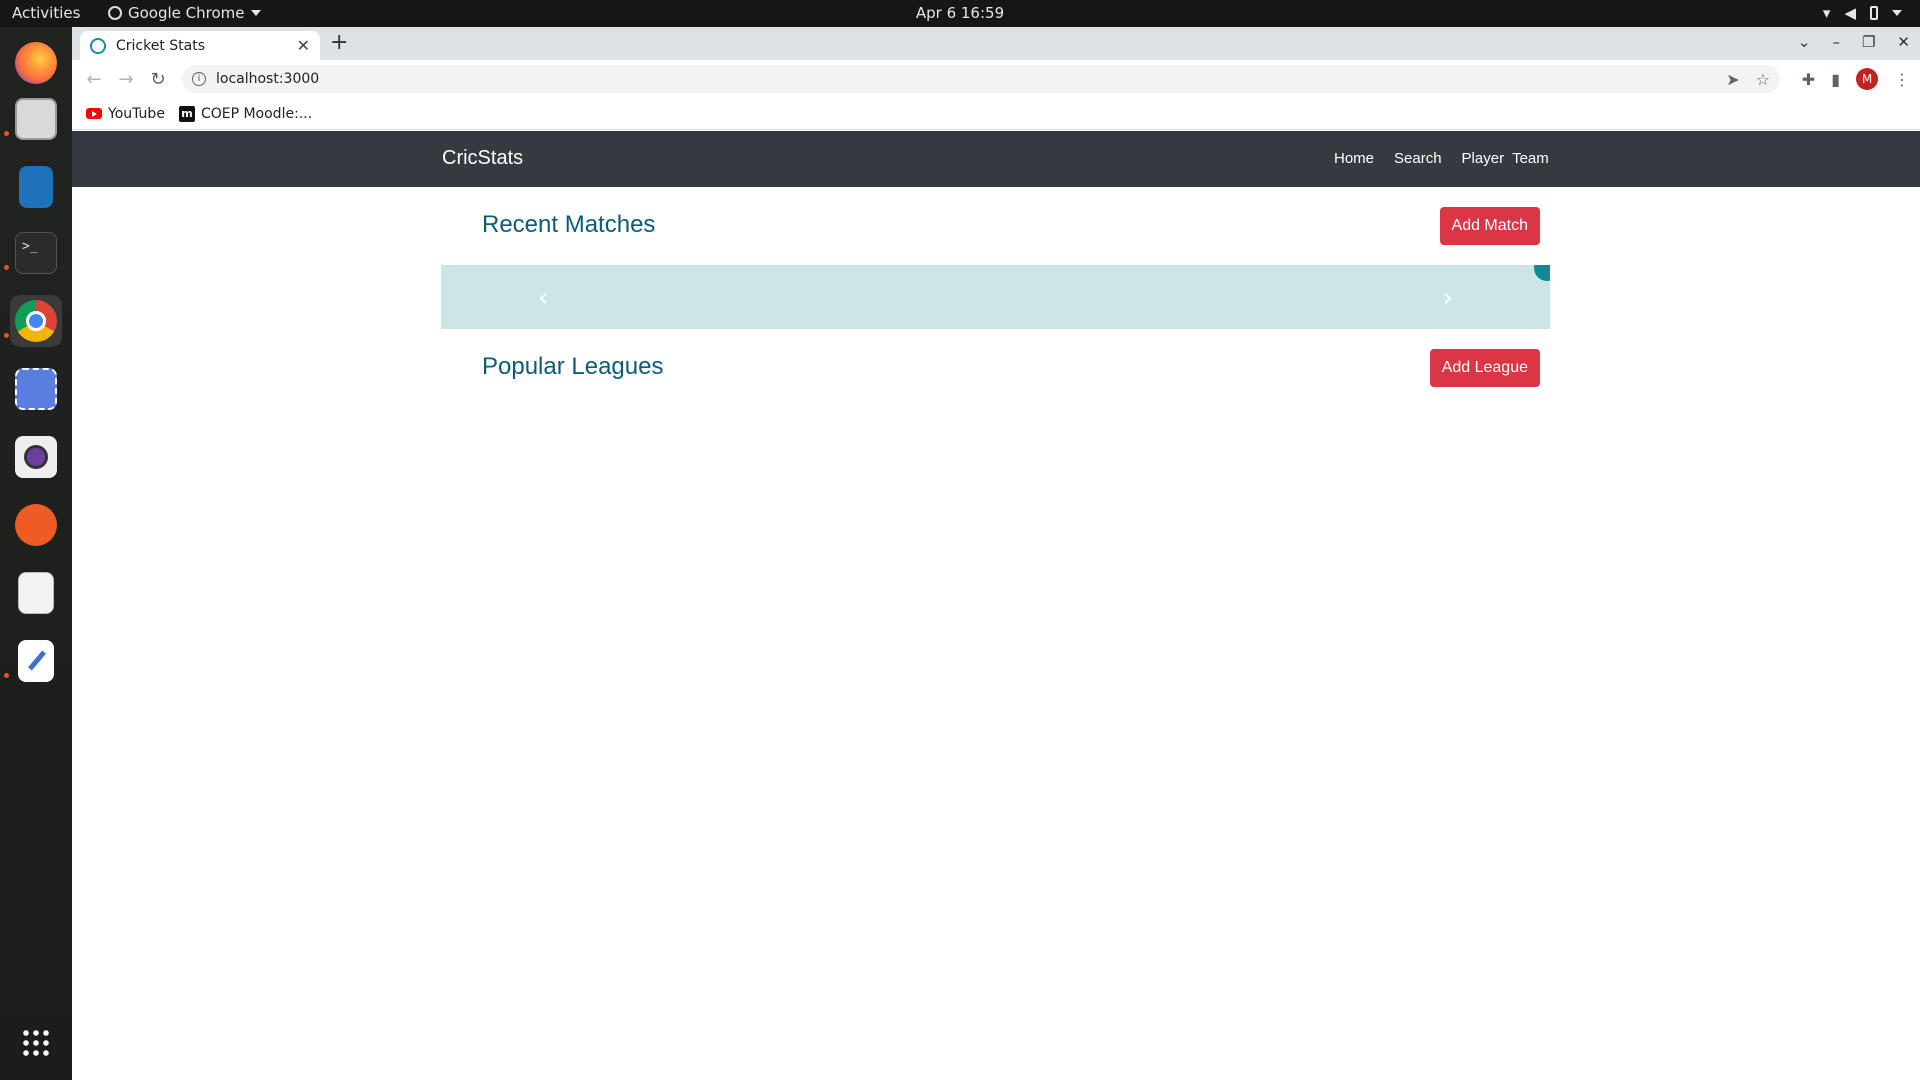 This screenshot has height=1080, width=1920. What do you see at coordinates (1530, 158) in the screenshot?
I see `nav-team: Team` at bounding box center [1530, 158].